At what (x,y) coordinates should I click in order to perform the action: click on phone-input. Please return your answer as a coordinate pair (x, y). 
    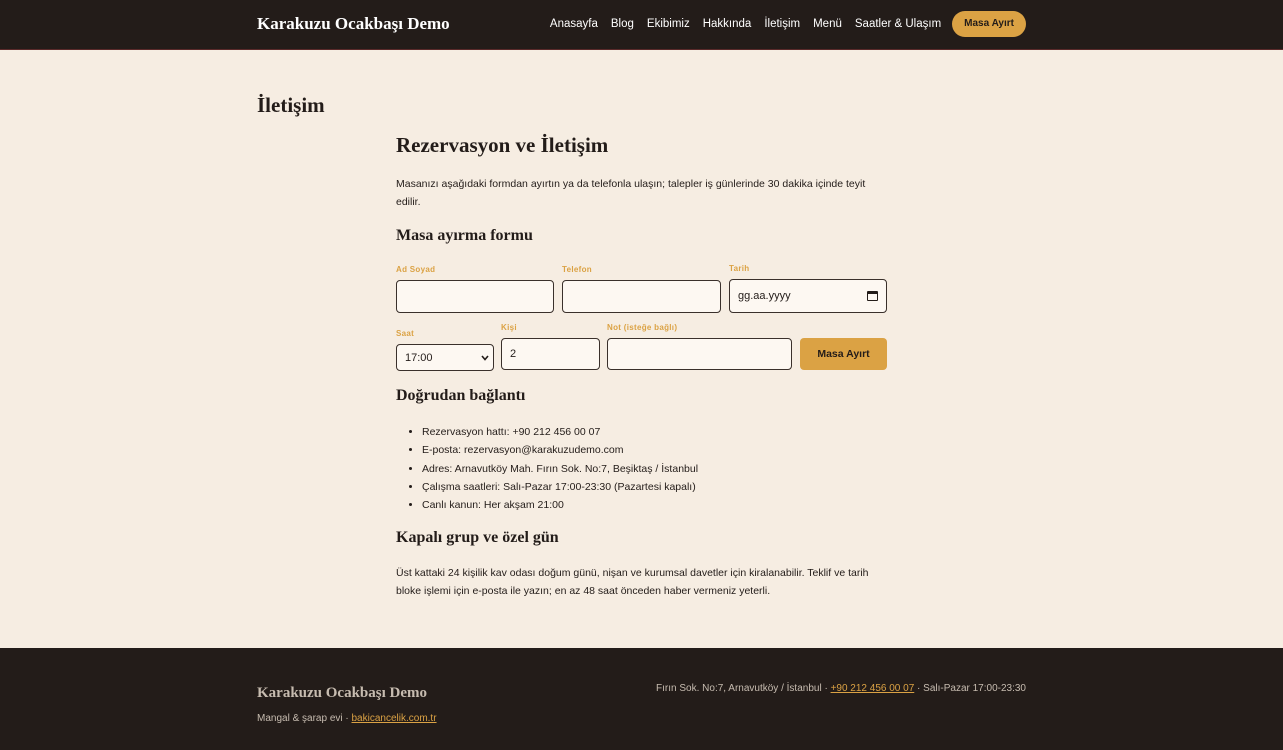
    Looking at the image, I should click on (641, 296).